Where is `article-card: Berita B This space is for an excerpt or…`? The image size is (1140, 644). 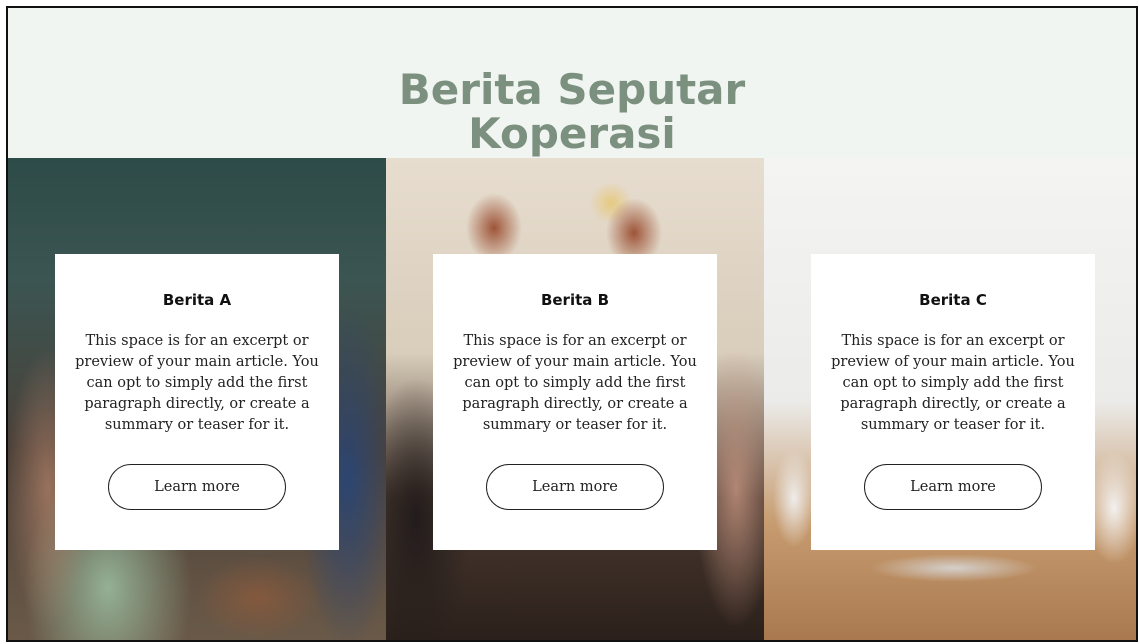 article-card: Berita B This space is for an excerpt or… is located at coordinates (575, 402).